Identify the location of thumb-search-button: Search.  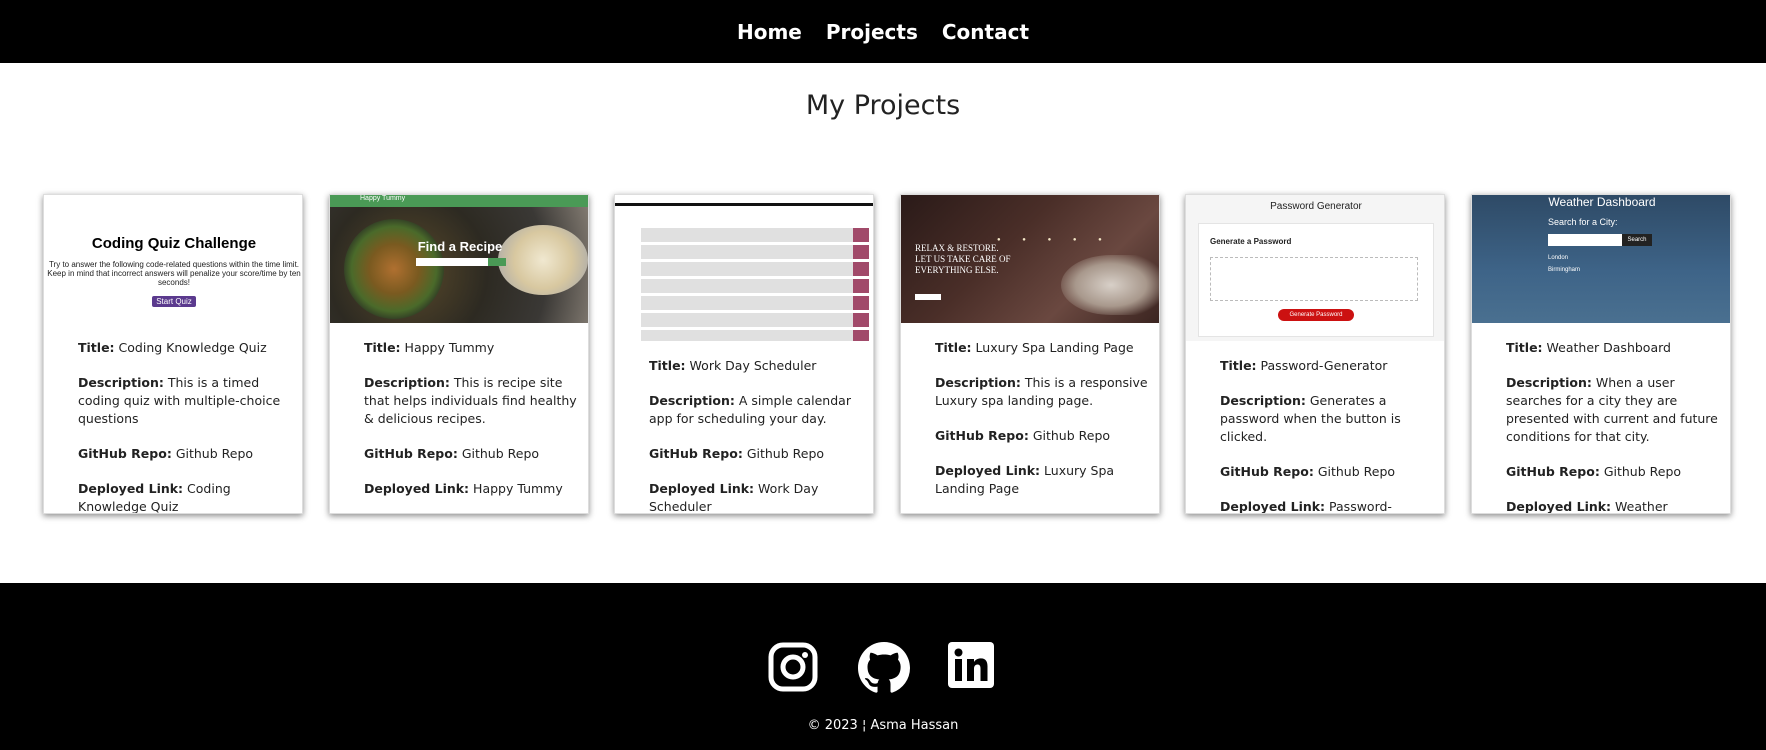
(1637, 240).